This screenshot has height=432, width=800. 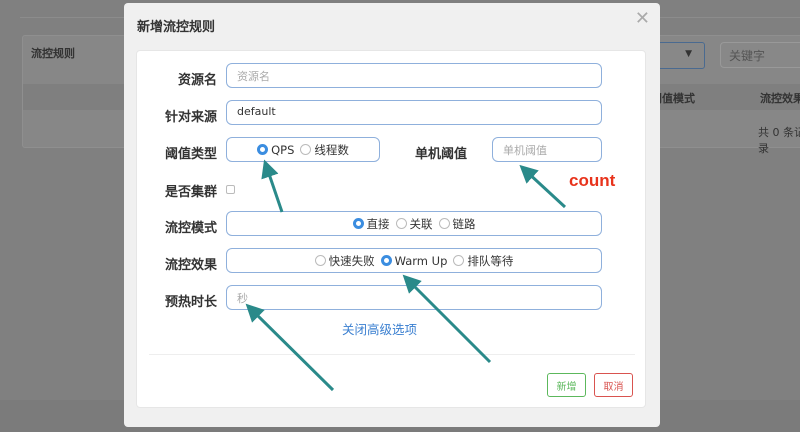 I want to click on arrow-to-warmup-period, so click(x=290, y=347).